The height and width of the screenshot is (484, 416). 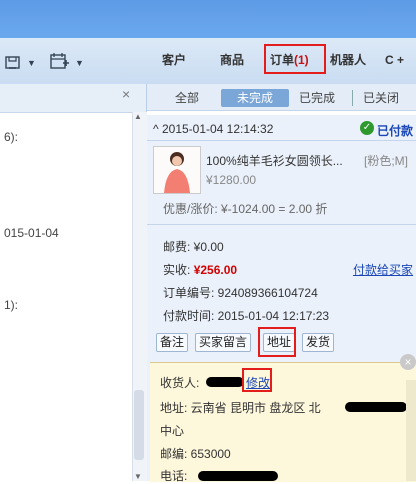 I want to click on zip-code: 邮编: 653000, so click(x=195, y=454).